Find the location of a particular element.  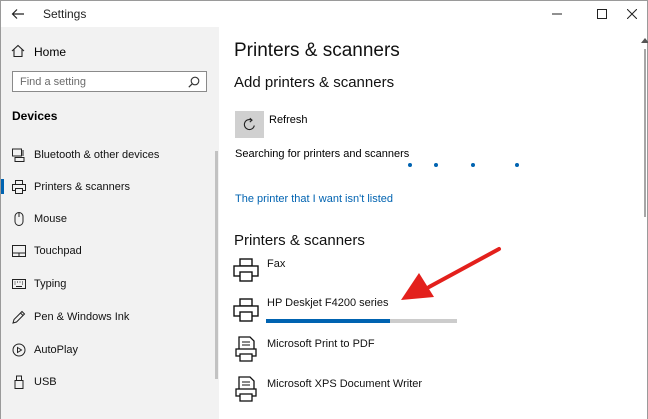

minimize-button is located at coordinates (557, 14).